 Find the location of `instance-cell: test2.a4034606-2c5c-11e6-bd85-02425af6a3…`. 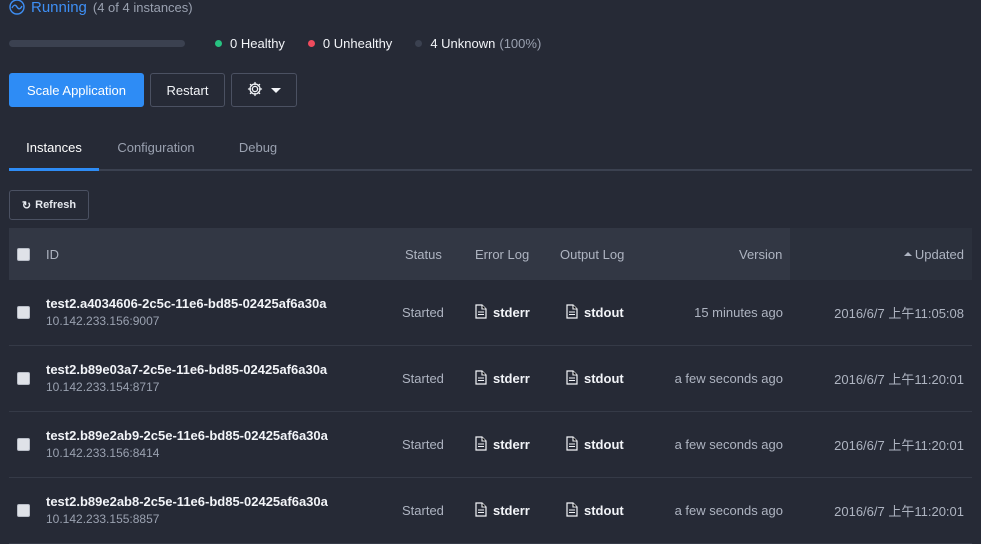

instance-cell: test2.a4034606-2c5c-11e6-bd85-02425af6a3… is located at coordinates (186, 312).